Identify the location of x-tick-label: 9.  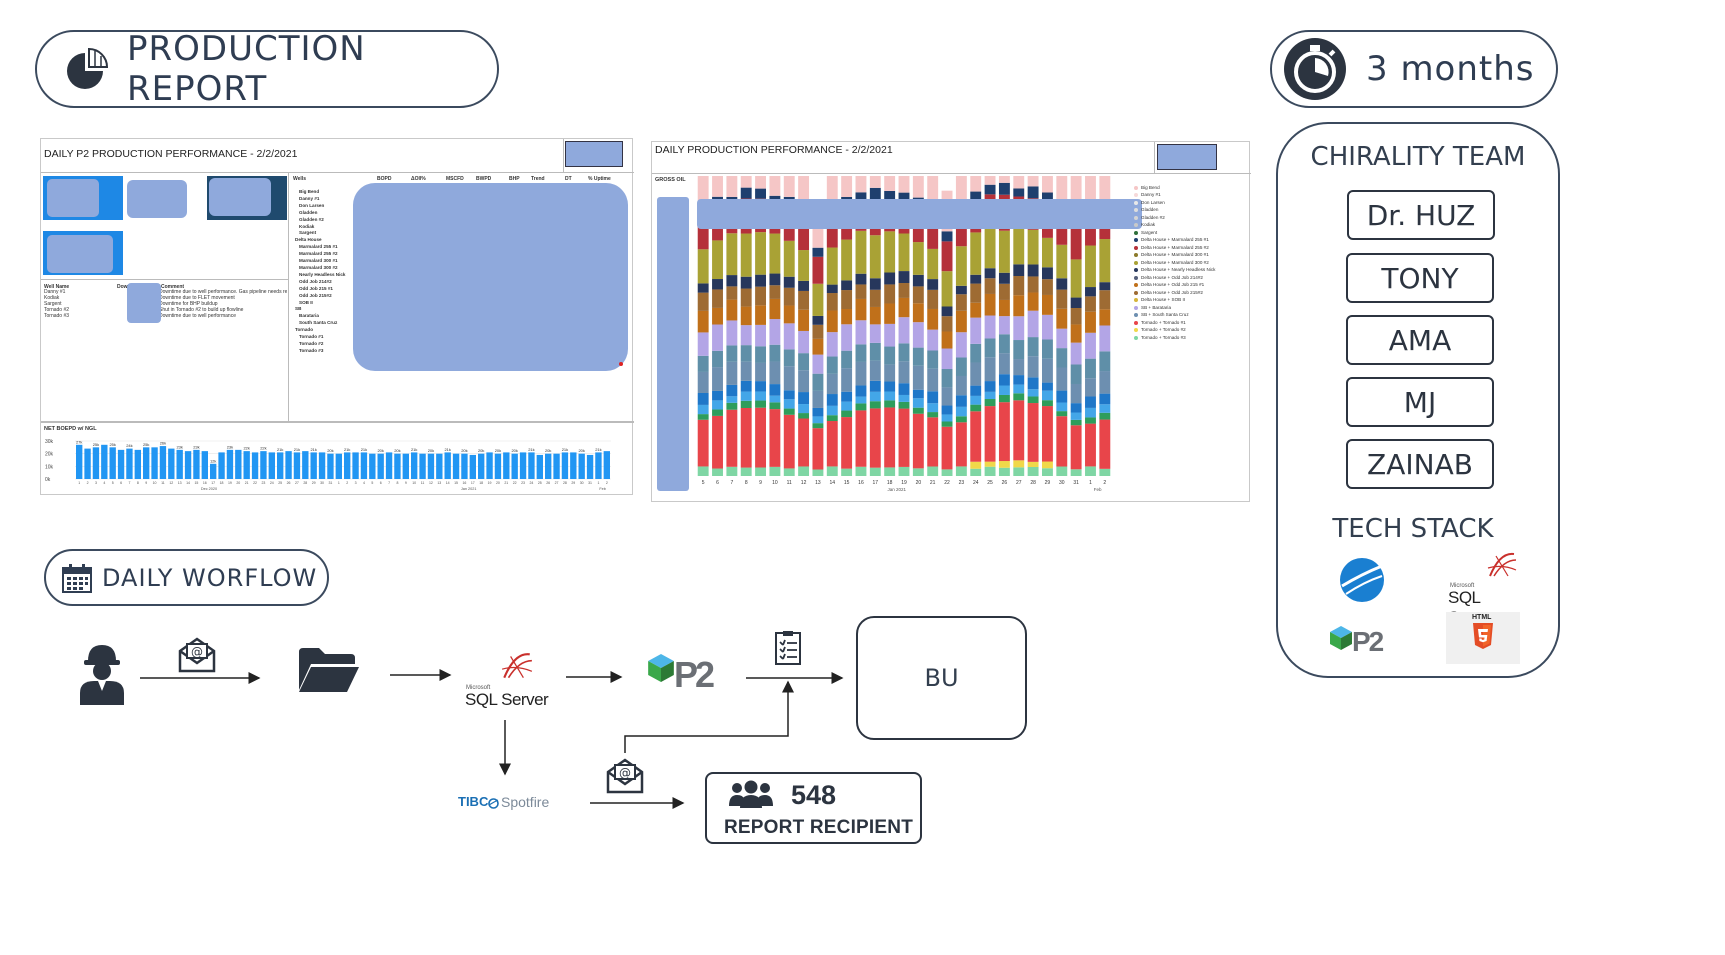
(146, 483).